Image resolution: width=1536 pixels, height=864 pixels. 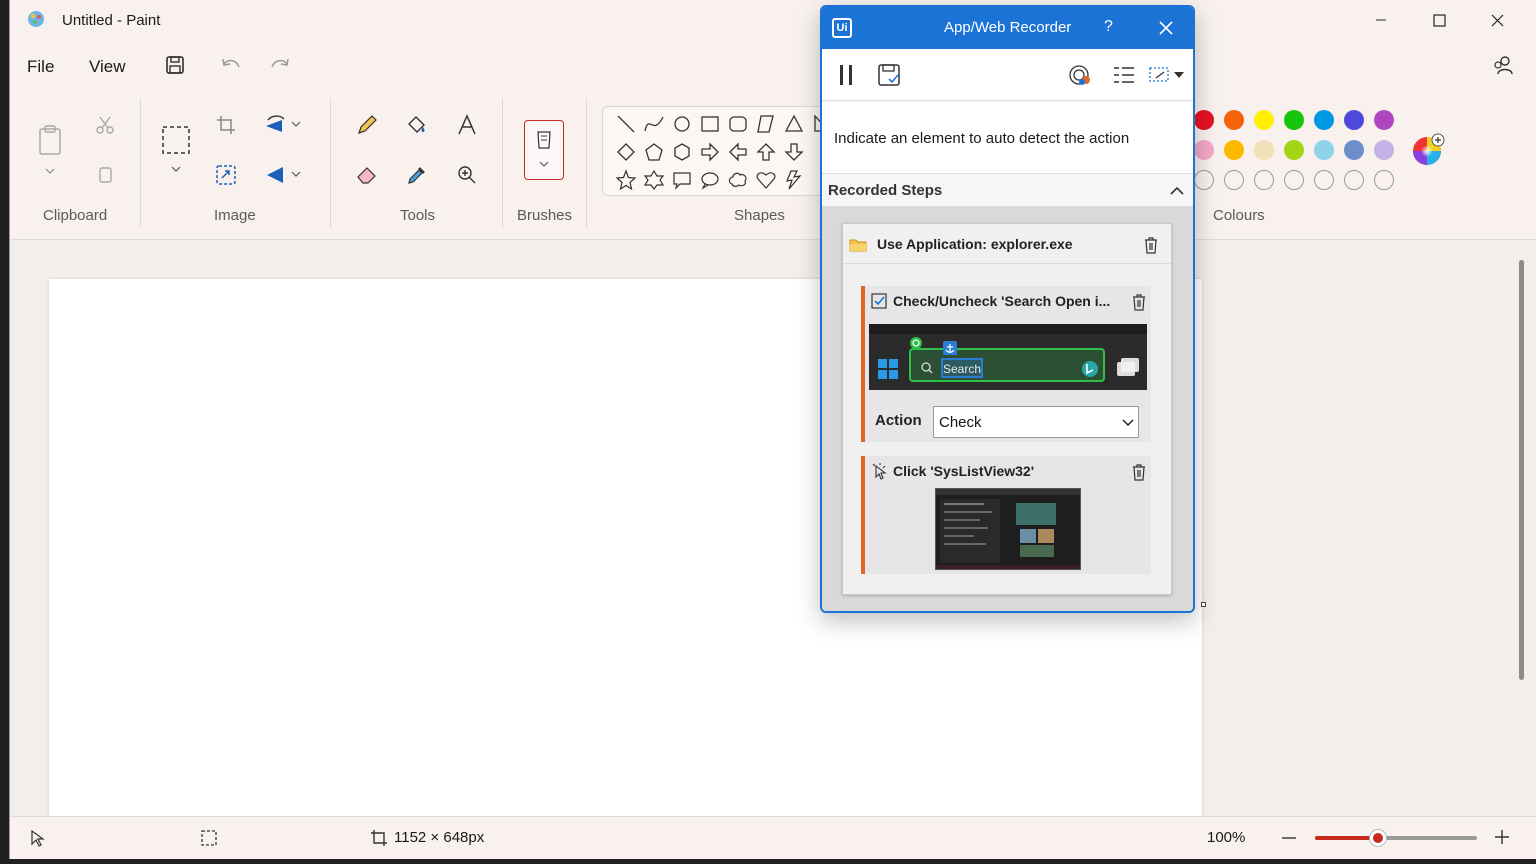 I want to click on vertical-scrollbar, so click(x=1521, y=470).